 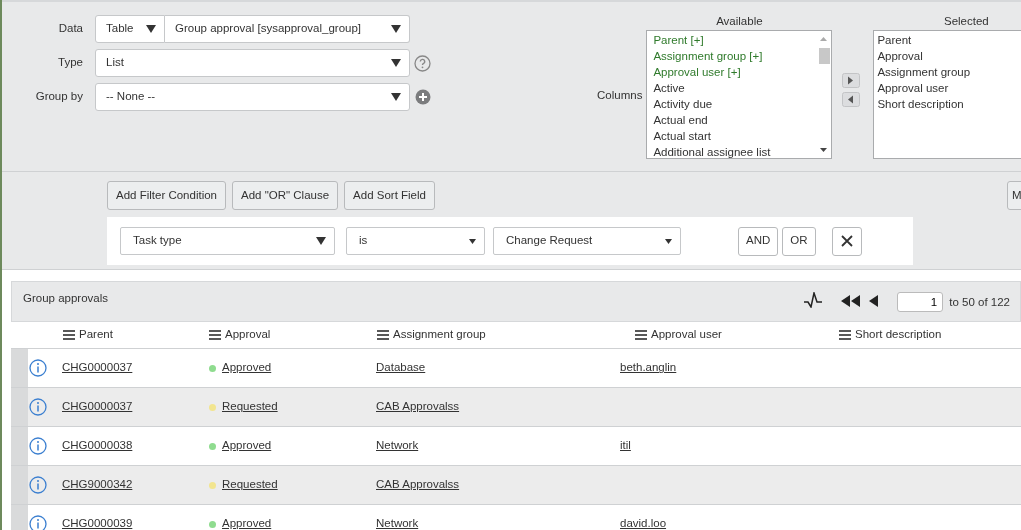 I want to click on user-link: beth.anglin, so click(x=648, y=368).